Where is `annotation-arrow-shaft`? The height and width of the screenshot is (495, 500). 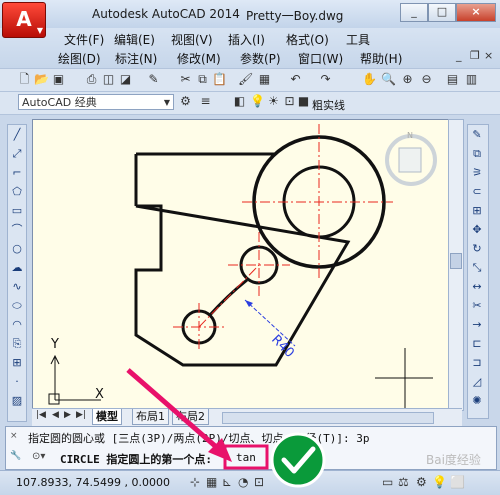
annotation-arrow-shaft is located at coordinates (175, 411).